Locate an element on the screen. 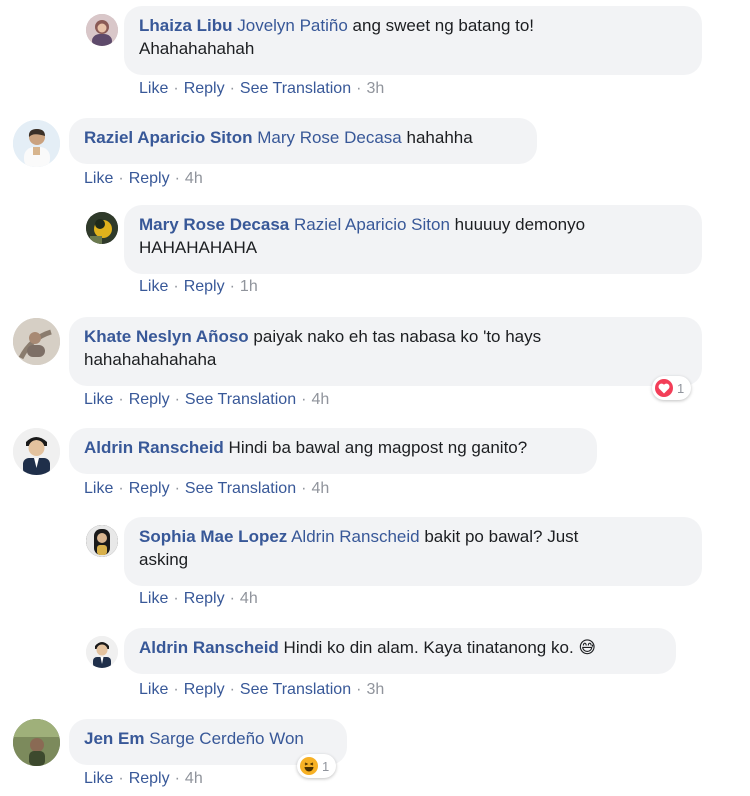  comment-author: Lhaiza Libu is located at coordinates (186, 25).